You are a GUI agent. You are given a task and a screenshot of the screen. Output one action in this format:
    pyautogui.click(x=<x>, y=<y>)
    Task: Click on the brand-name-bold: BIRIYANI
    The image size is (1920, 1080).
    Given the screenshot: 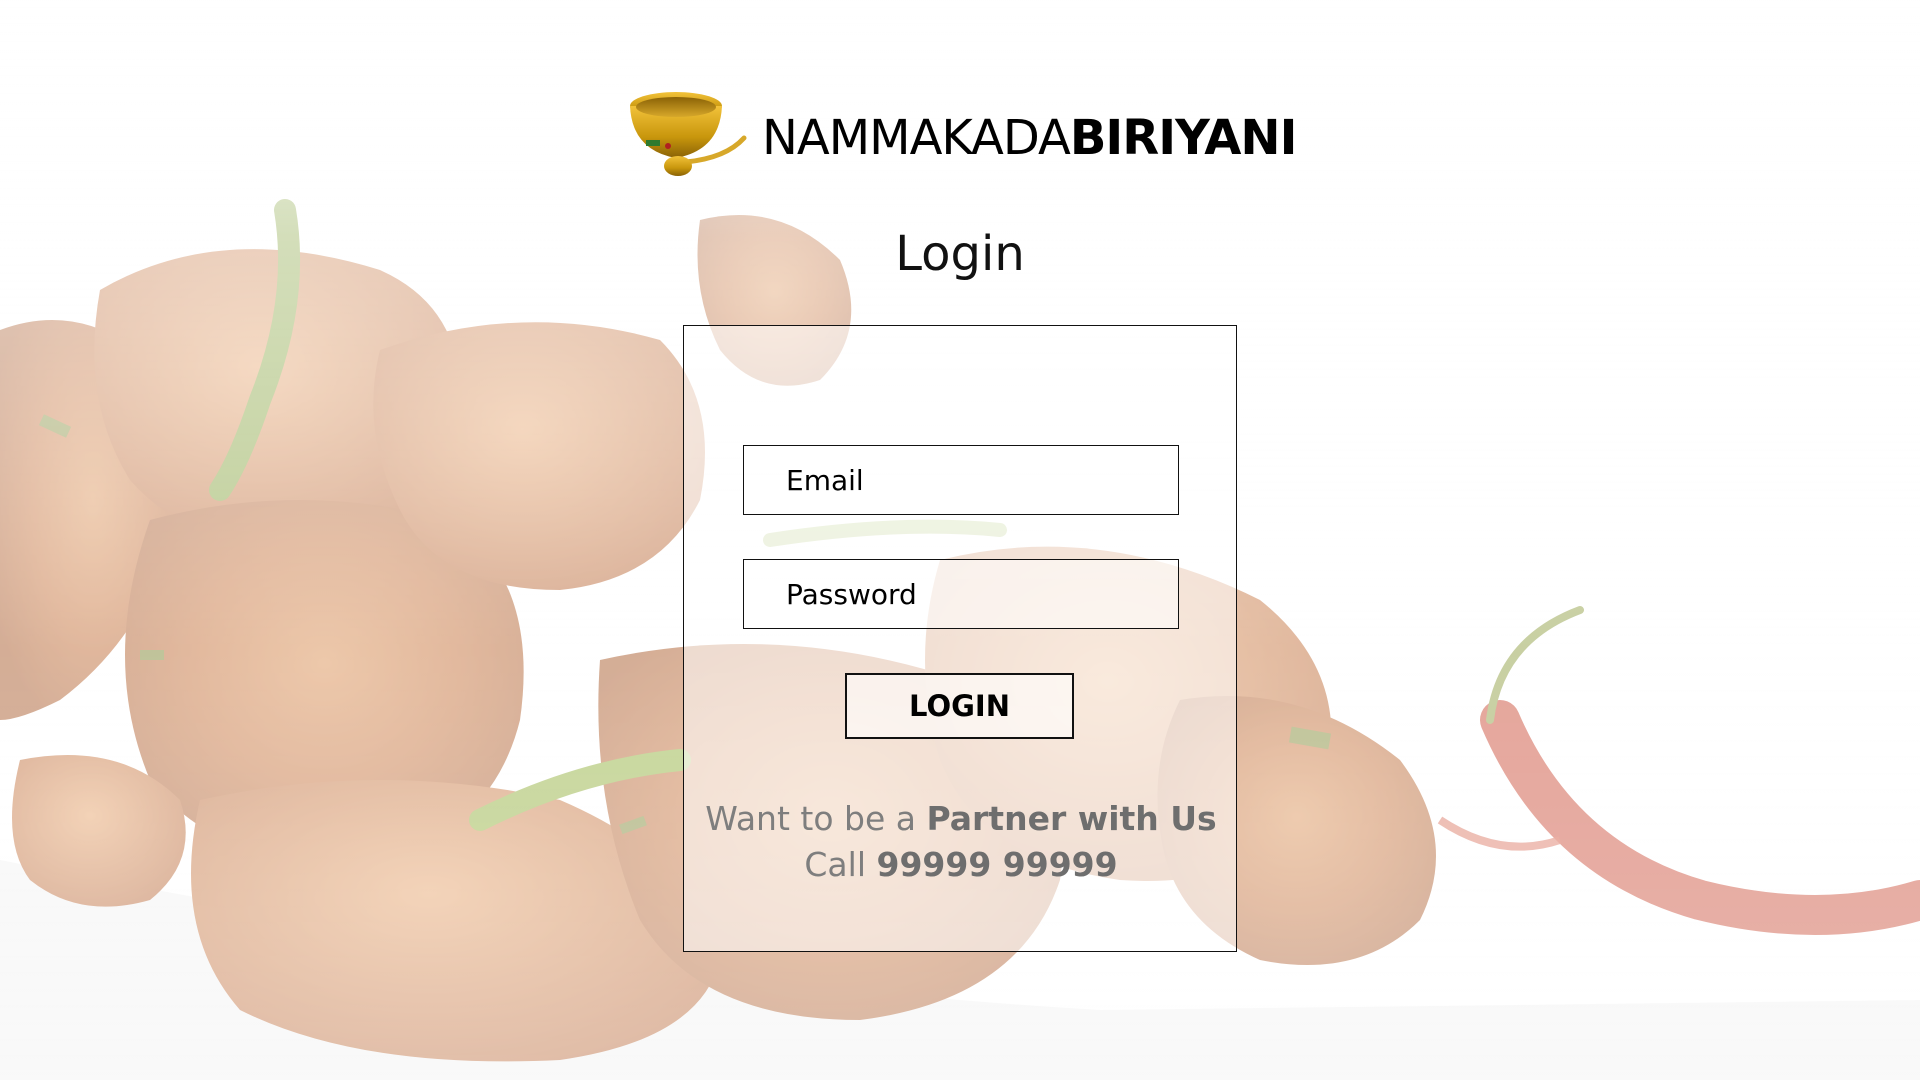 What is the action you would take?
    pyautogui.click(x=1183, y=138)
    